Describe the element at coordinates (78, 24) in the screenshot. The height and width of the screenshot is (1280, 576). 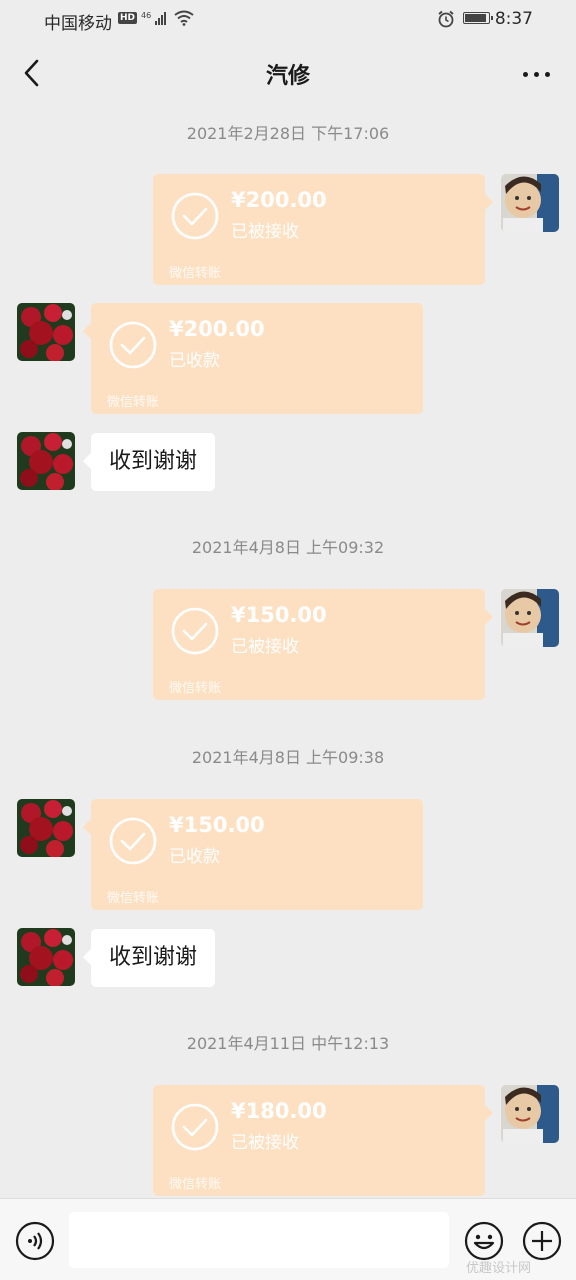
I see `carrier-label: 中国移动` at that location.